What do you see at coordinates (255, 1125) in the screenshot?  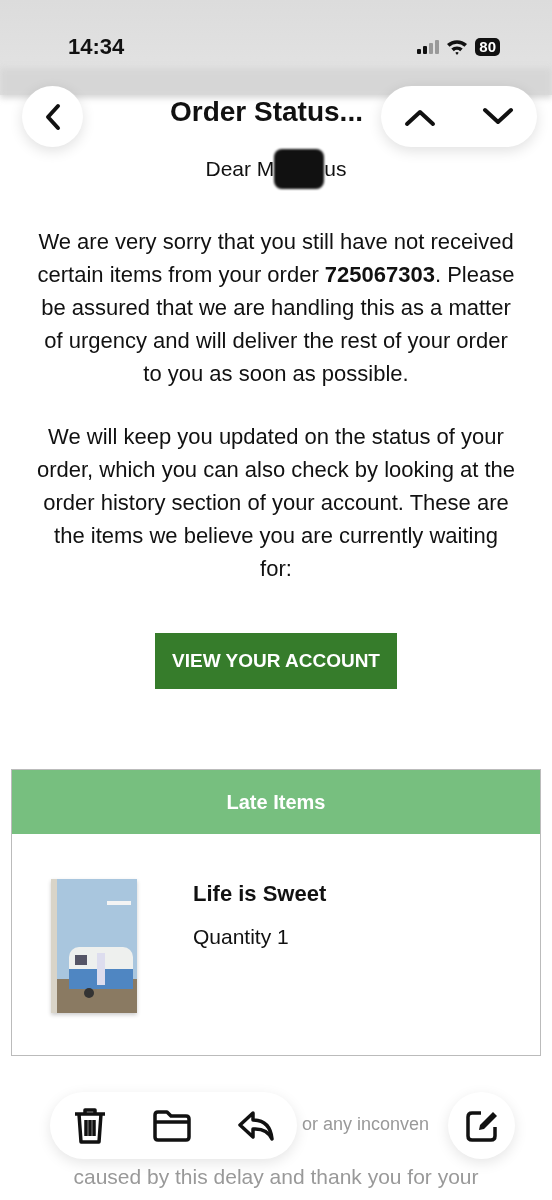 I see `reply-icon` at bounding box center [255, 1125].